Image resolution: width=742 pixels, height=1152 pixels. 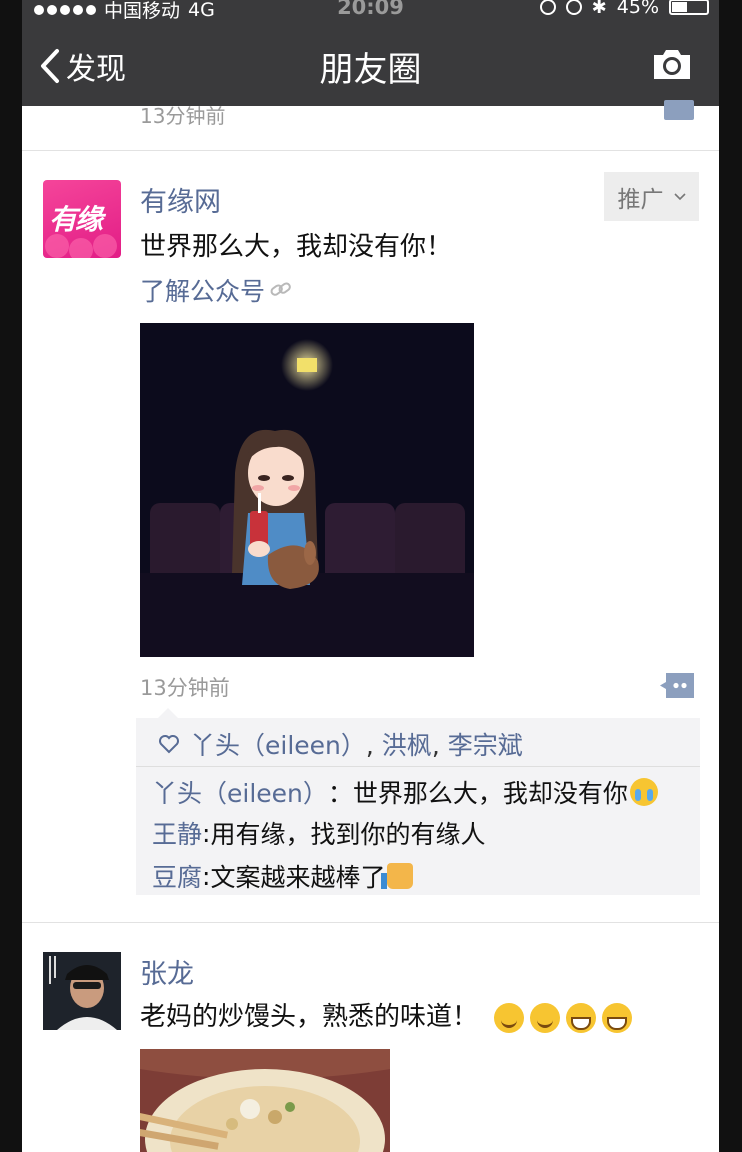 I want to click on post-author: 张龙, so click(x=167, y=971).